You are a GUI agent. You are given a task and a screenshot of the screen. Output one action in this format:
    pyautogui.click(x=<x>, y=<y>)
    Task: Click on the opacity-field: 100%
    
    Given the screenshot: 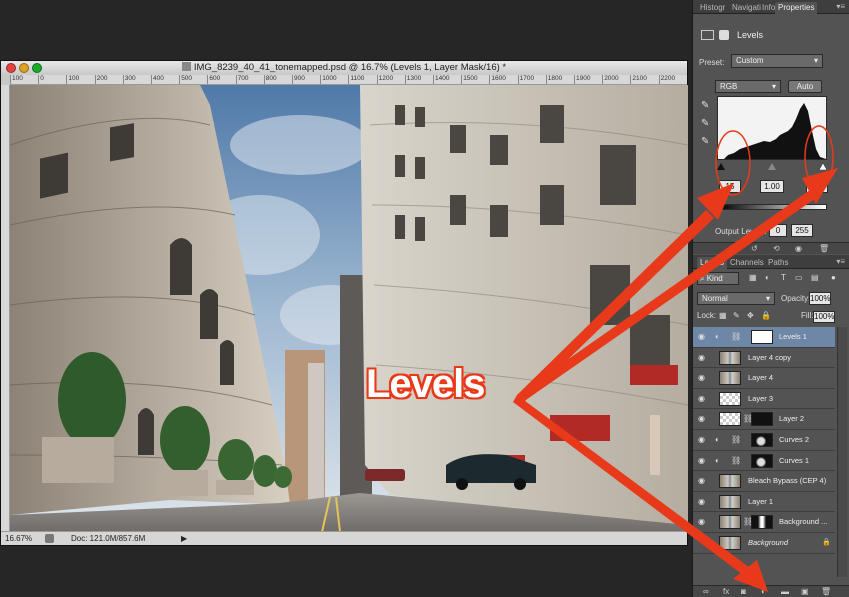 What is the action you would take?
    pyautogui.click(x=820, y=298)
    